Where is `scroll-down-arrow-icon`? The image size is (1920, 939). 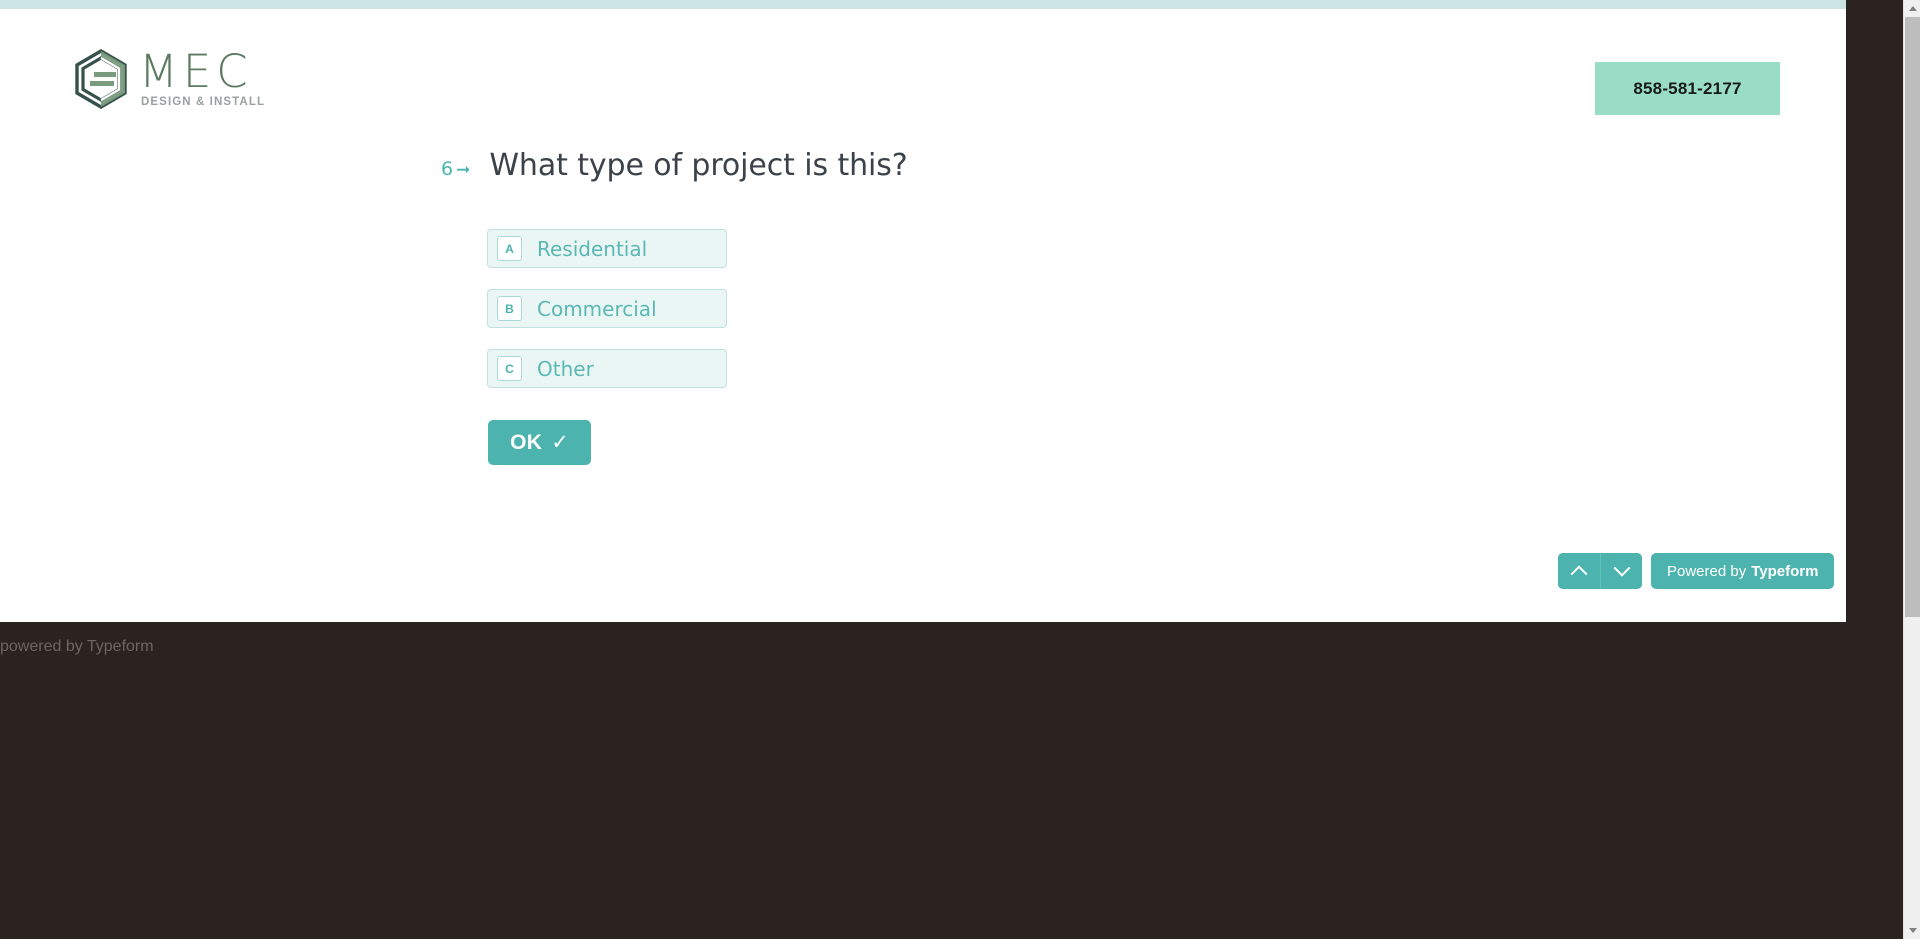 scroll-down-arrow-icon is located at coordinates (1912, 930).